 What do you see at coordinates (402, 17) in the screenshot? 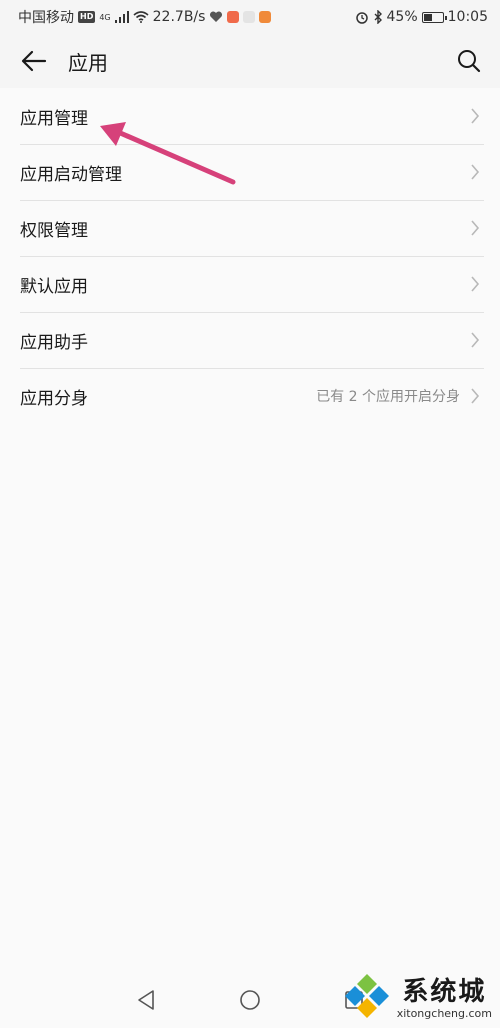
I see `battery-percent: 45%` at bounding box center [402, 17].